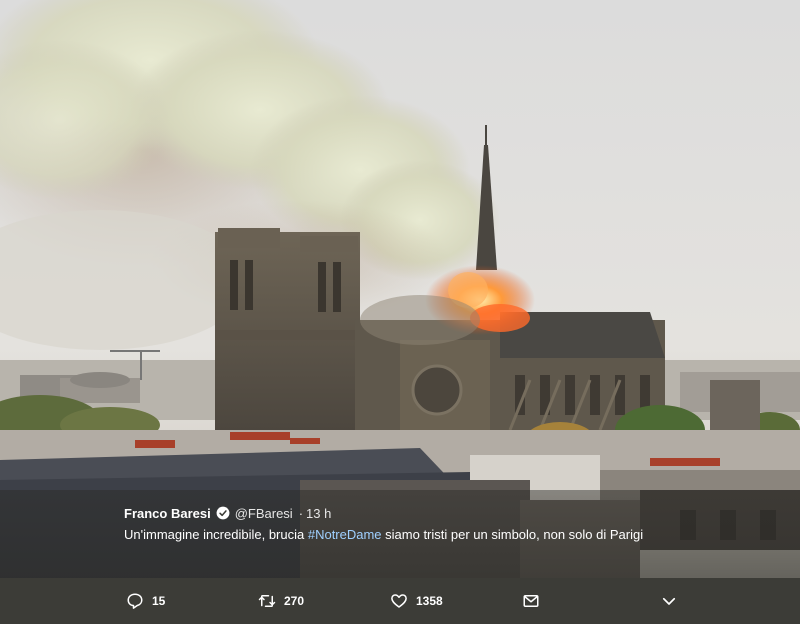 This screenshot has height=624, width=800. What do you see at coordinates (223, 513) in the screenshot?
I see `verified-badge-icon` at bounding box center [223, 513].